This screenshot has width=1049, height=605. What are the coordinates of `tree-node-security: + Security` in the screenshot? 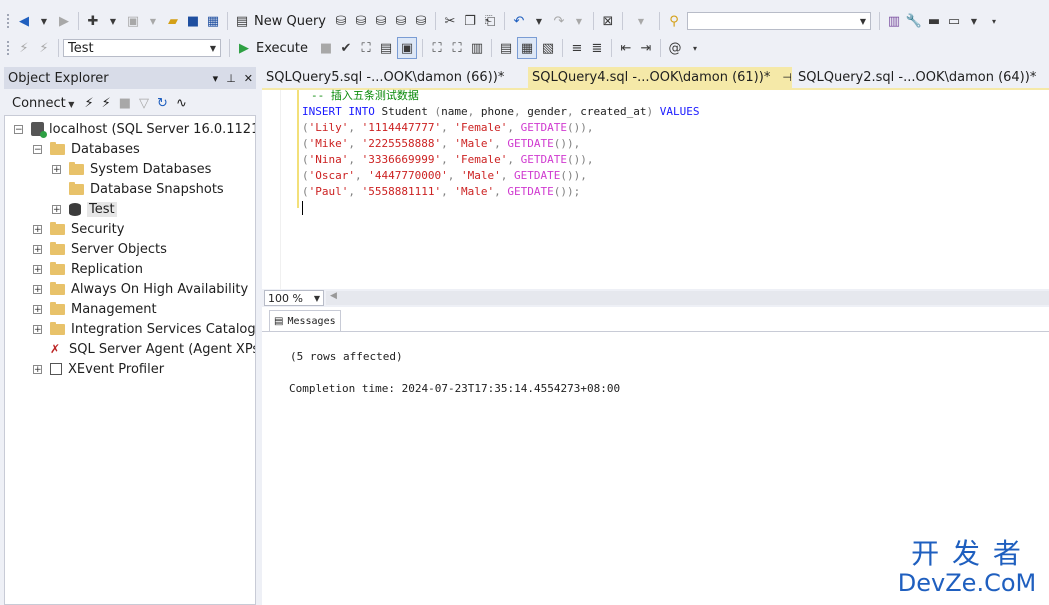 It's located at (78, 229).